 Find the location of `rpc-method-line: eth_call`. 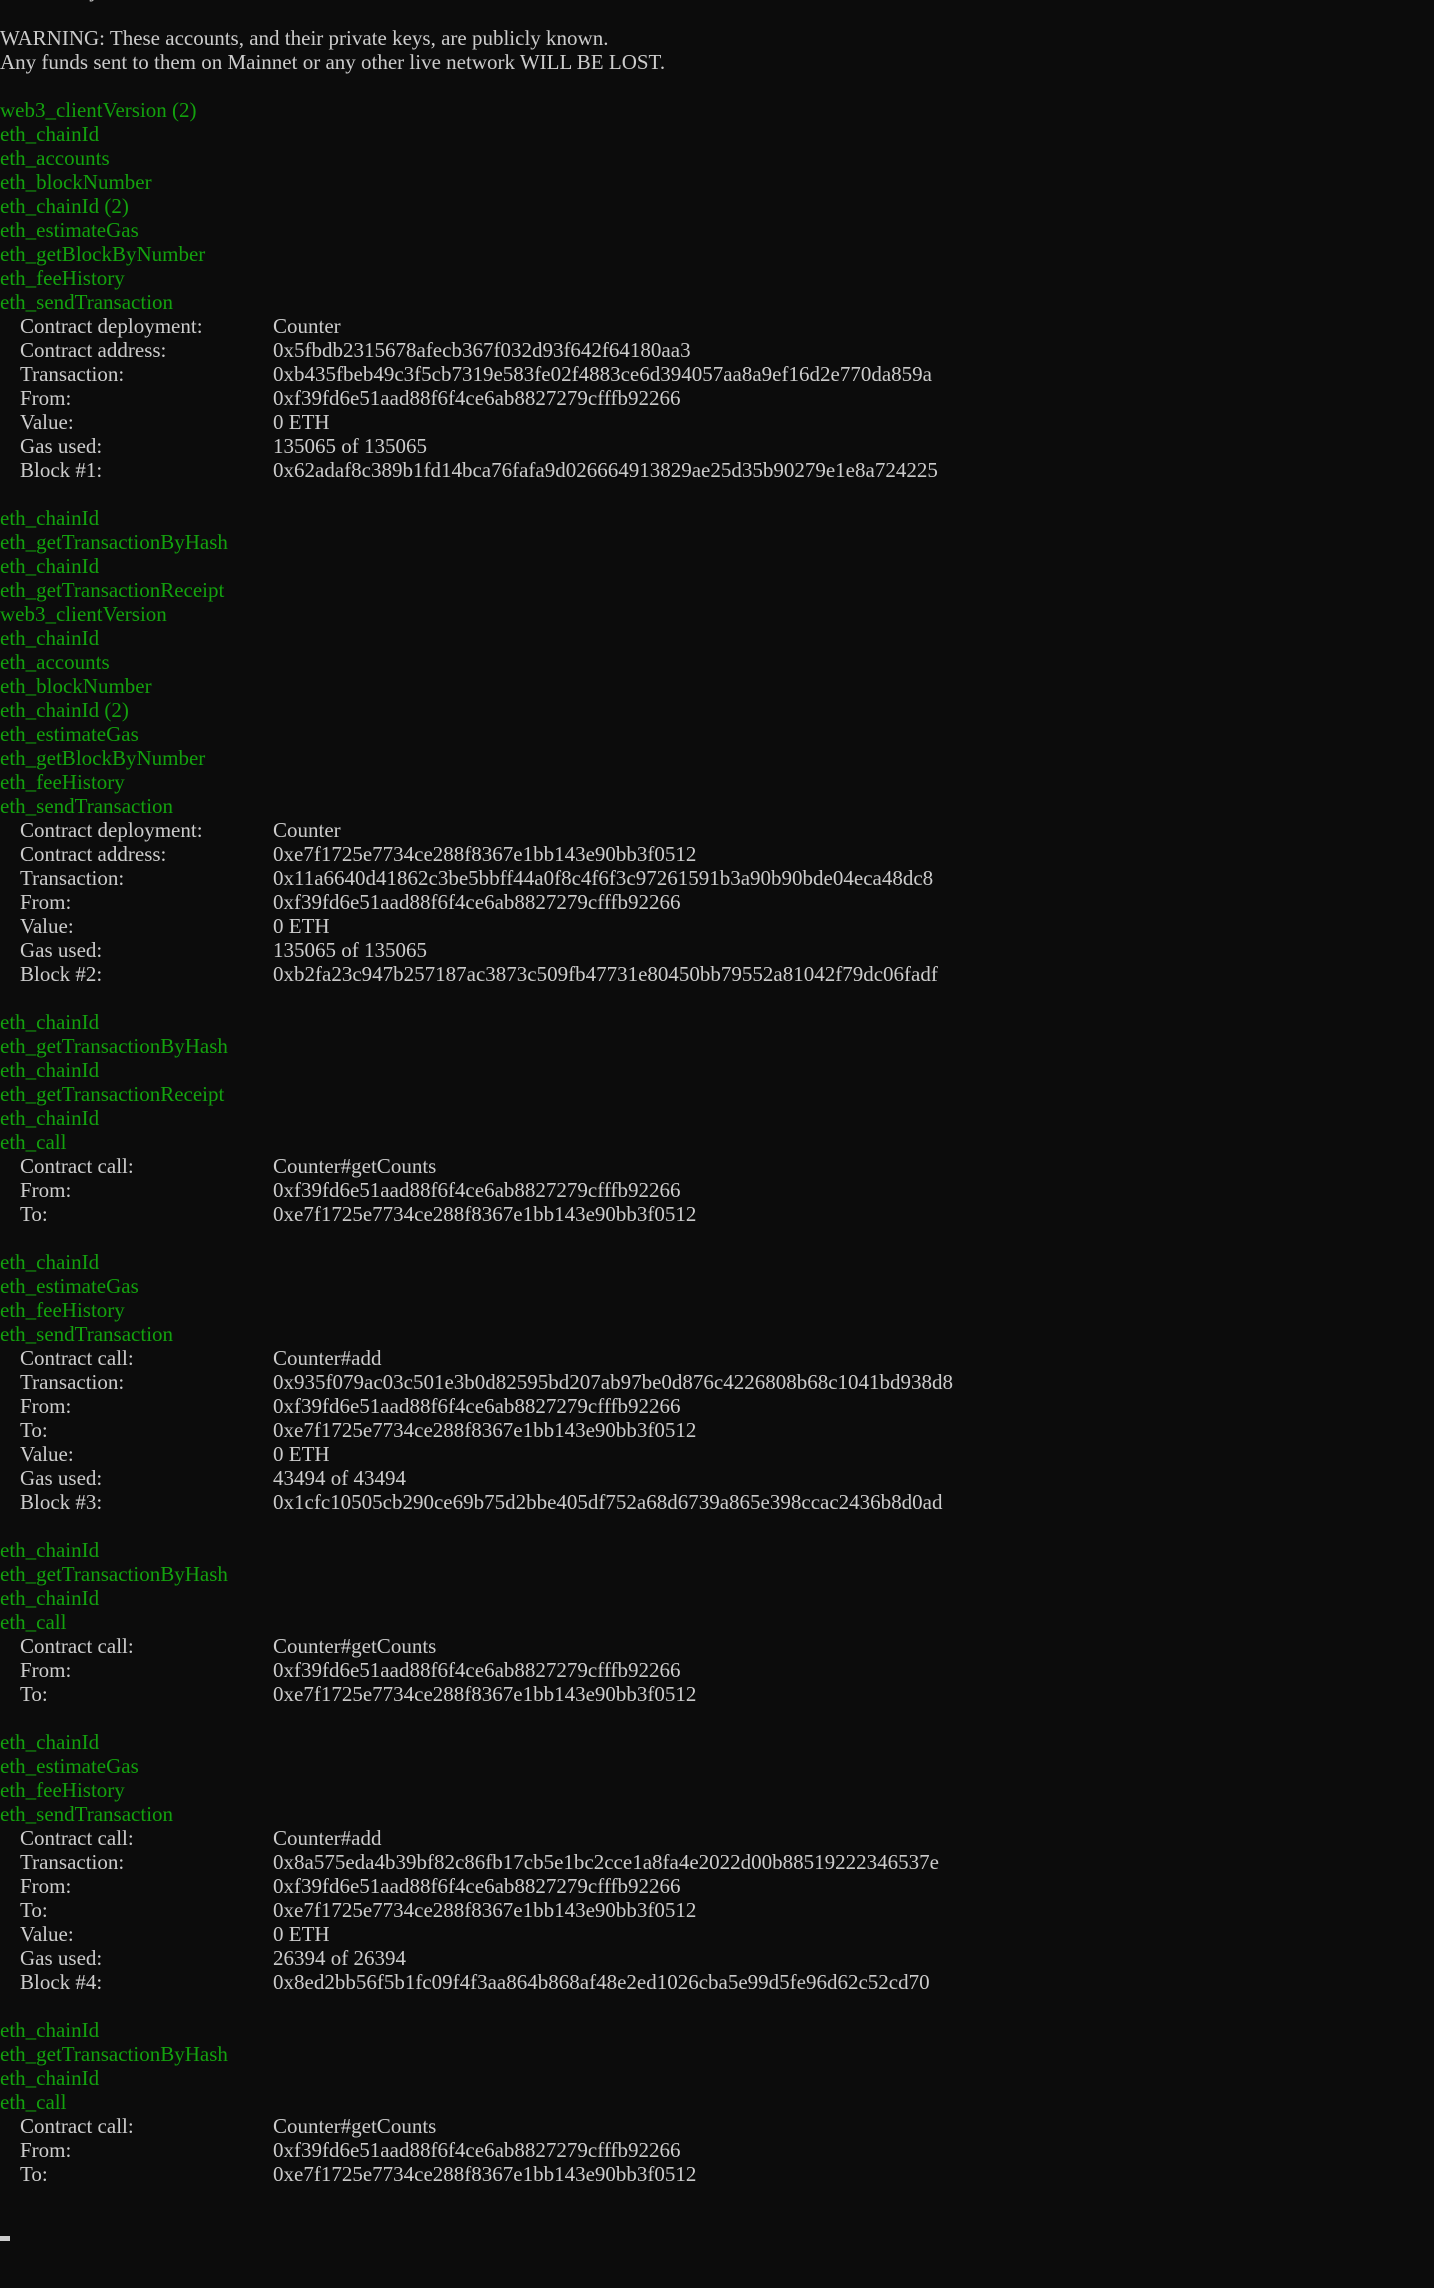

rpc-method-line: eth_call is located at coordinates (33, 1142).